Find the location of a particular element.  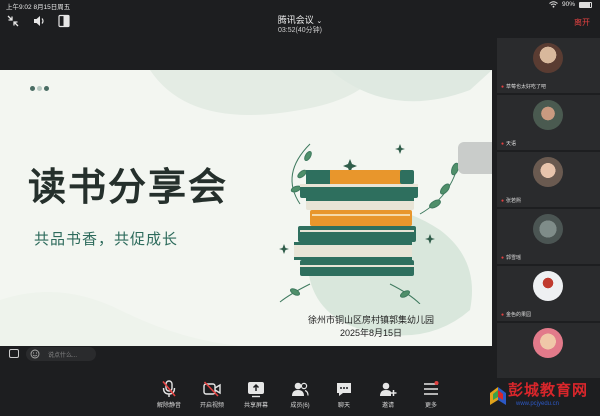

more-icon is located at coordinates (431, 388).